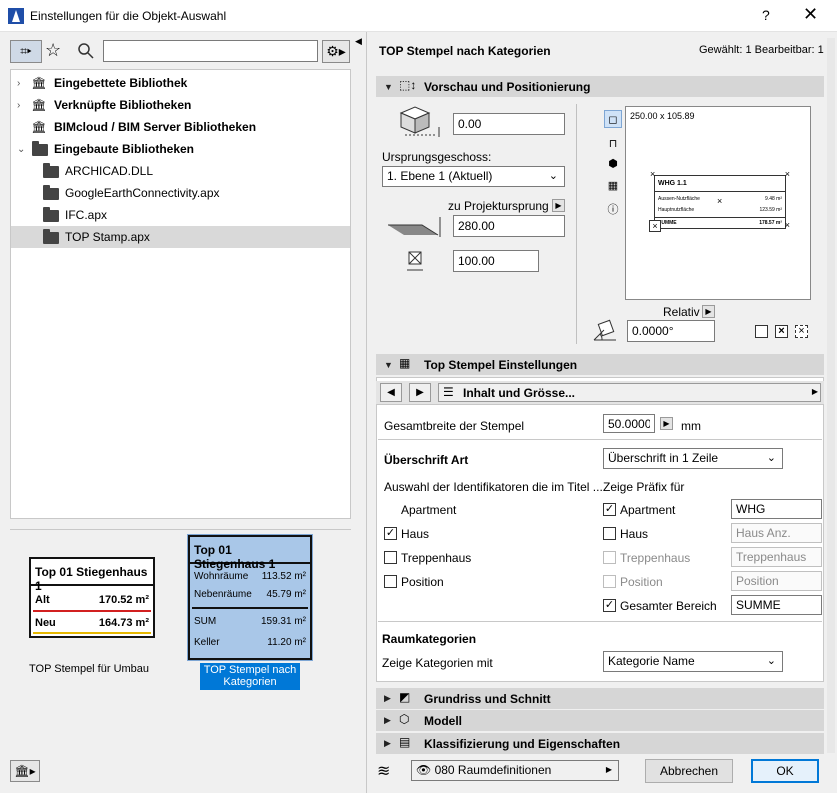 Image resolution: width=837 pixels, height=793 pixels. I want to click on zeige-kategorien-select: Kategorie Name ⌄, so click(693, 661).